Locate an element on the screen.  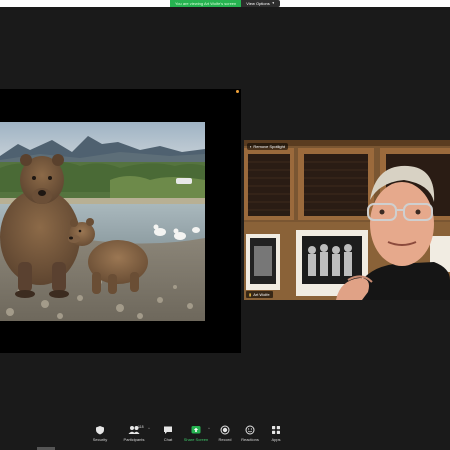
apps-label: Apps is located at coordinates (276, 439).